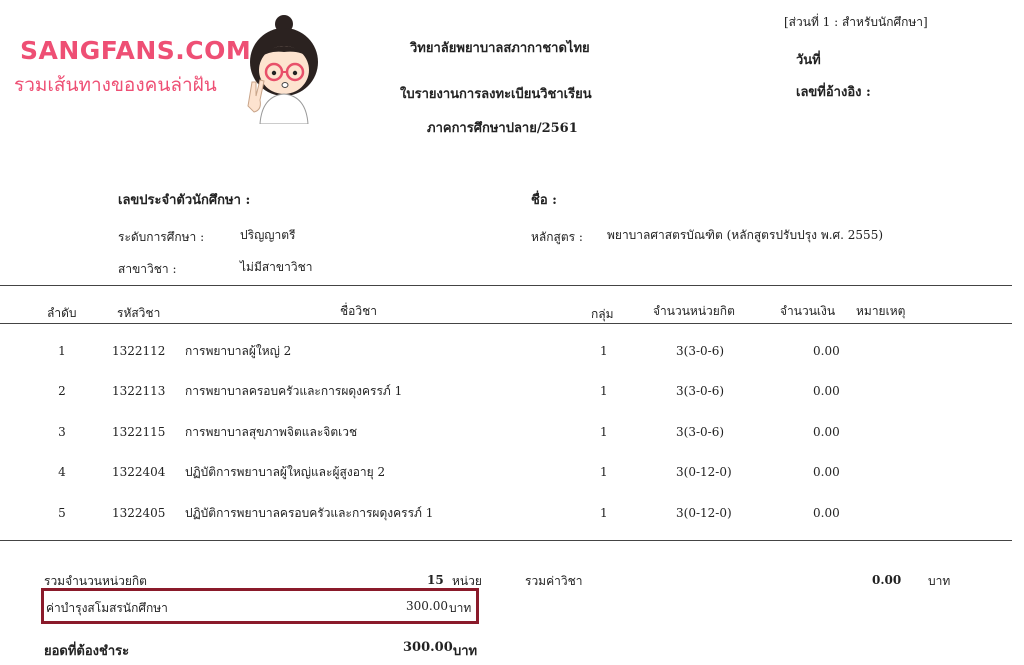  Describe the element at coordinates (435, 580) in the screenshot. I see `total-credits-value: 15` at that location.